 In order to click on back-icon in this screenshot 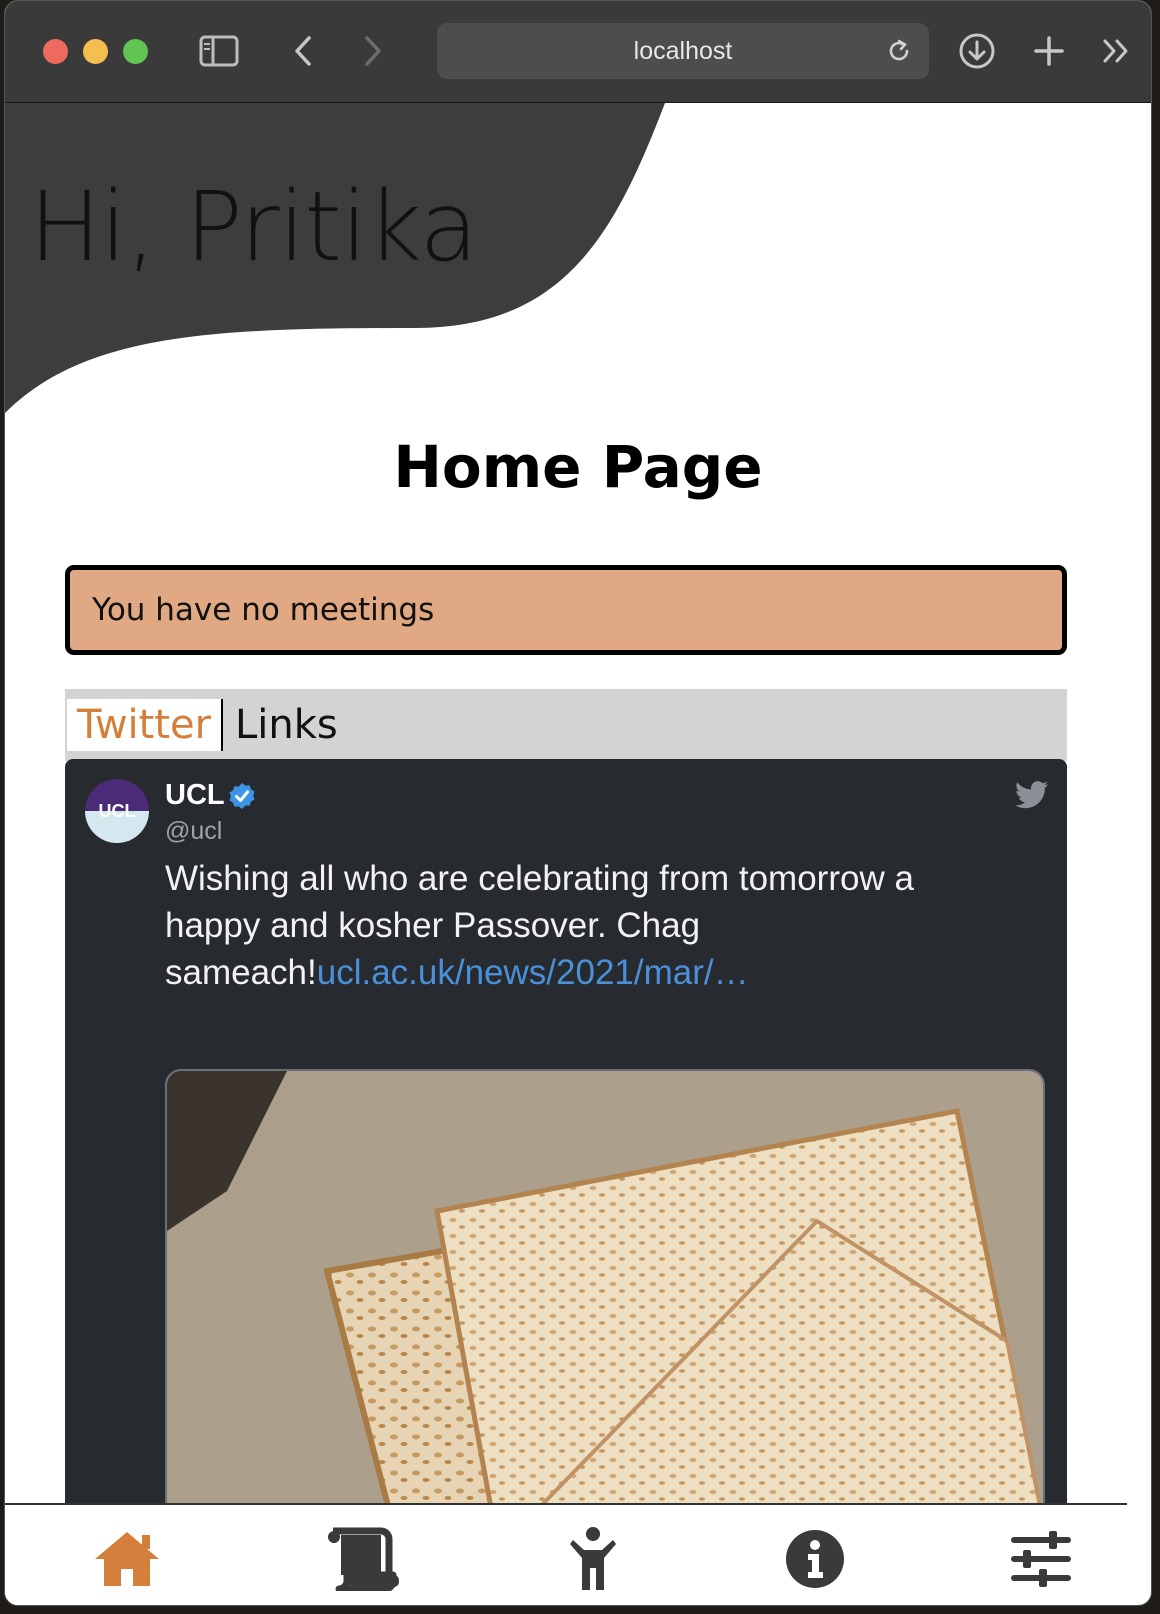, I will do `click(303, 51)`.